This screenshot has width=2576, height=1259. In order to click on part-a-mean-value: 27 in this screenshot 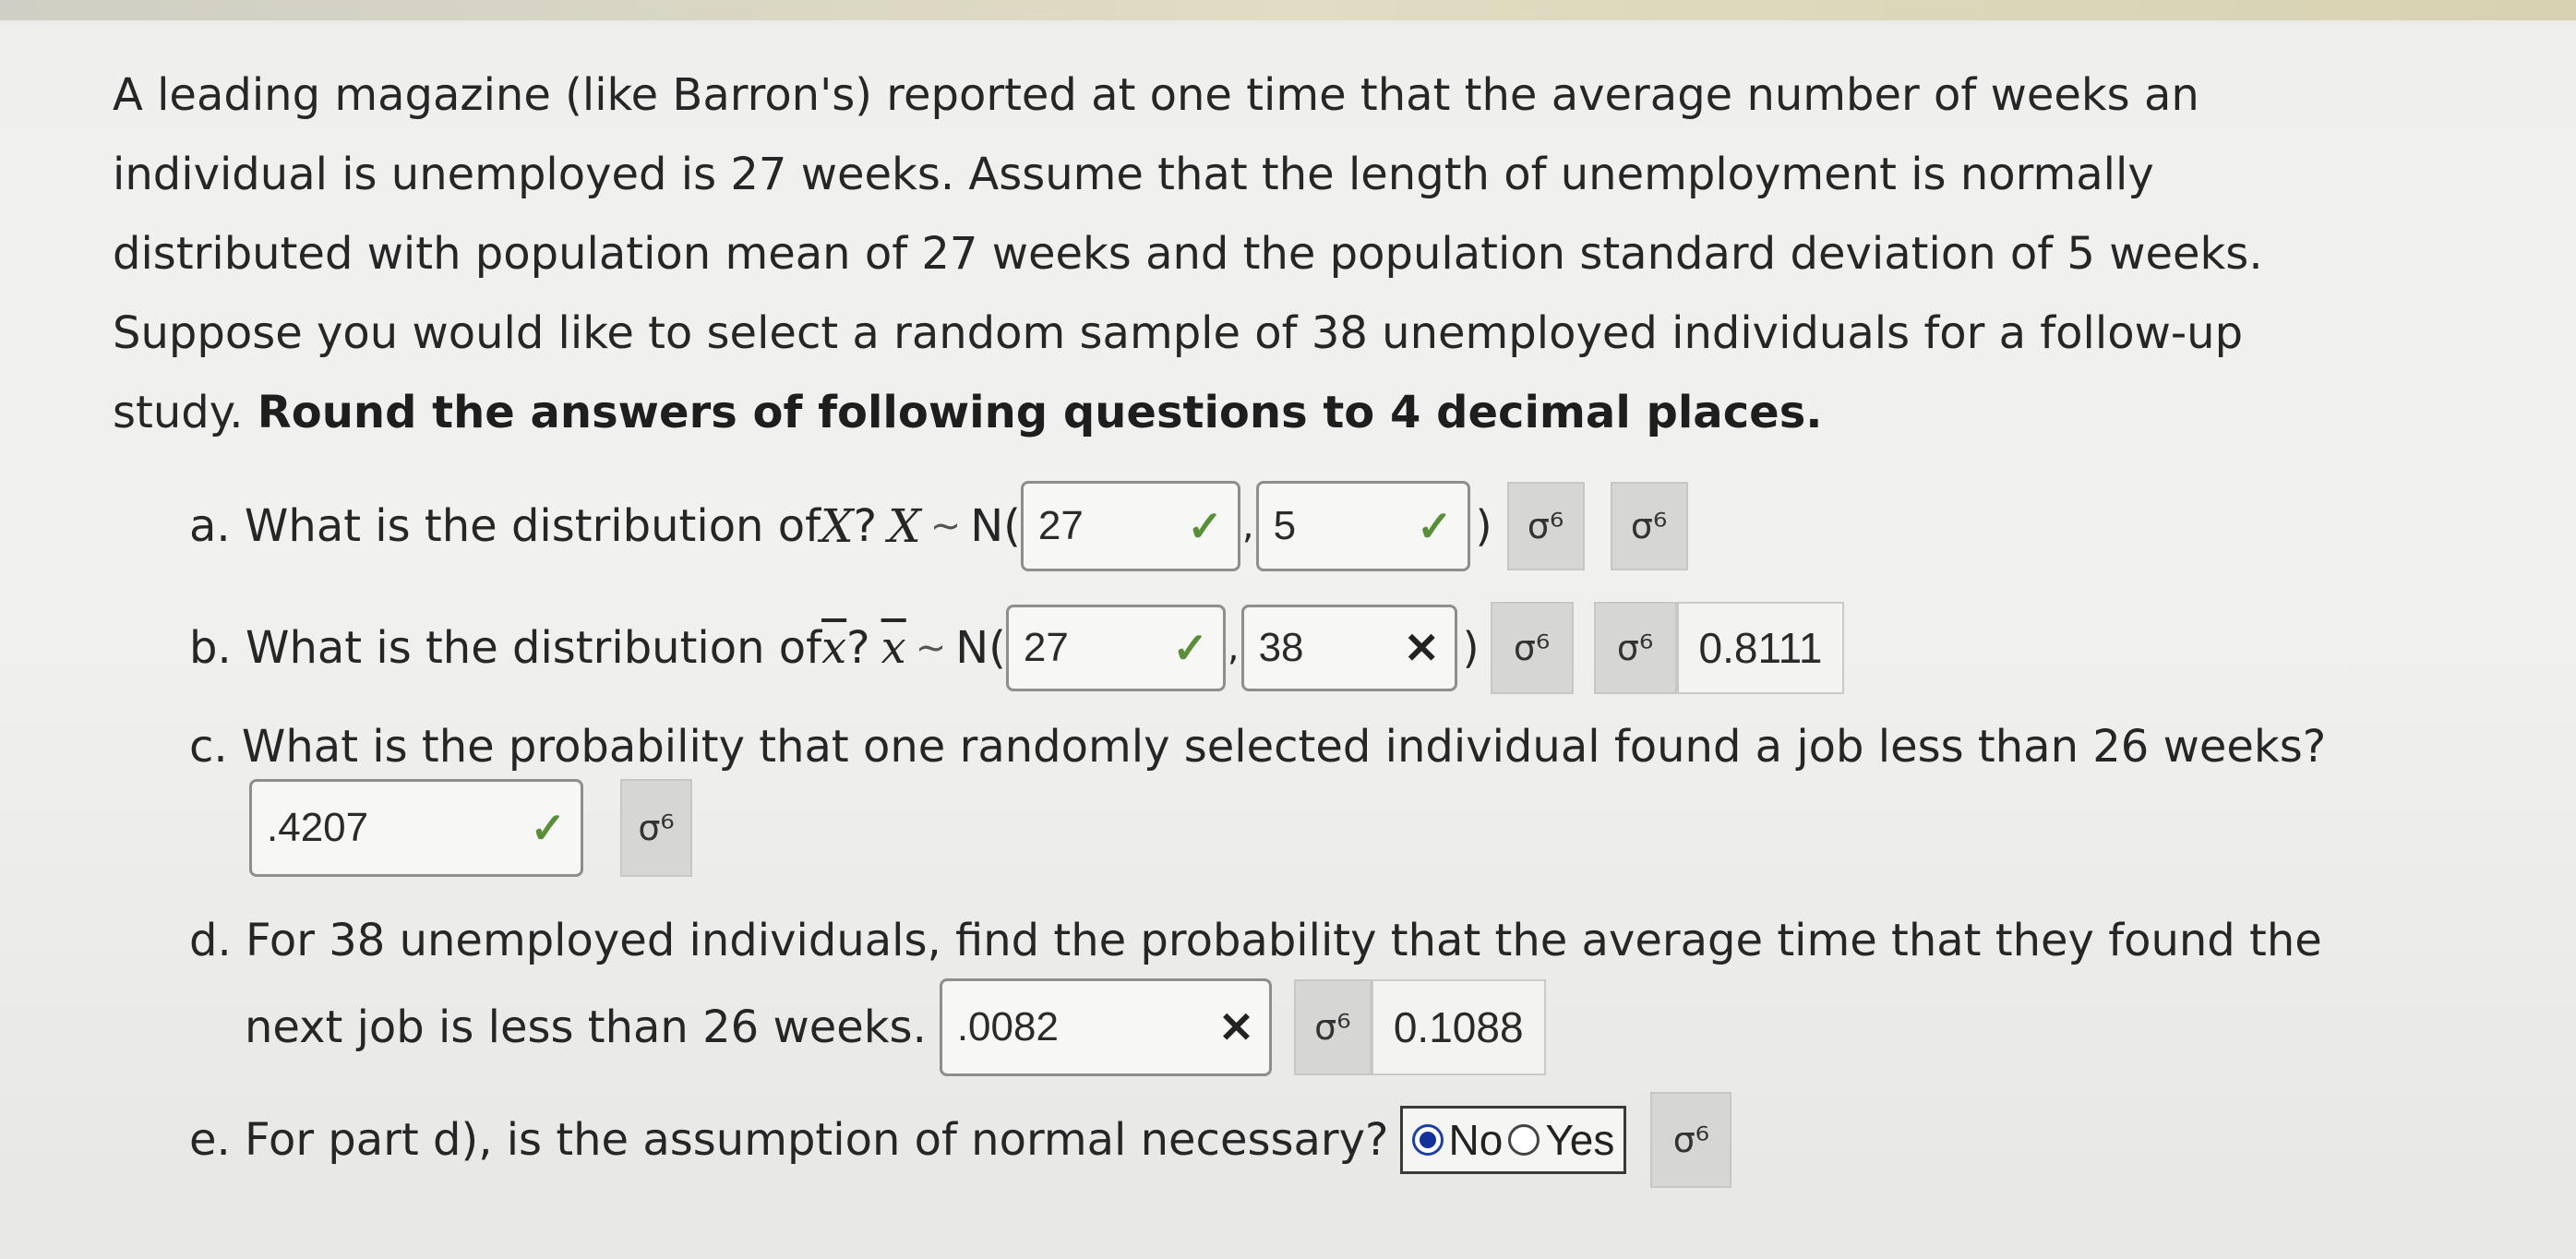, I will do `click(1061, 525)`.